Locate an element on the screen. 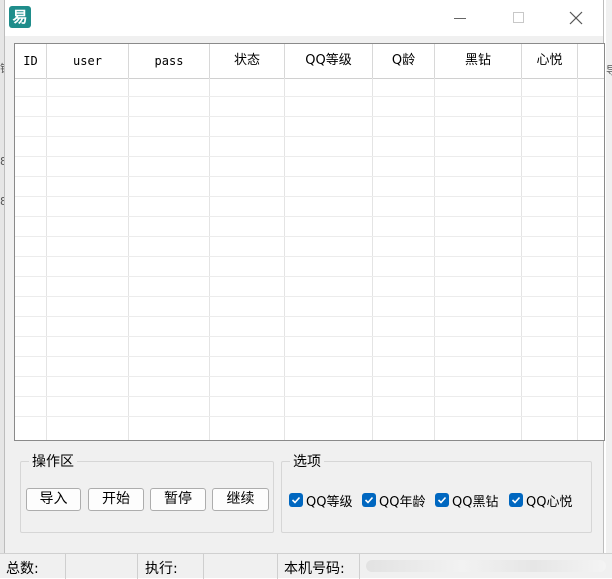 This screenshot has width=612, height=579. close-button is located at coordinates (576, 18).